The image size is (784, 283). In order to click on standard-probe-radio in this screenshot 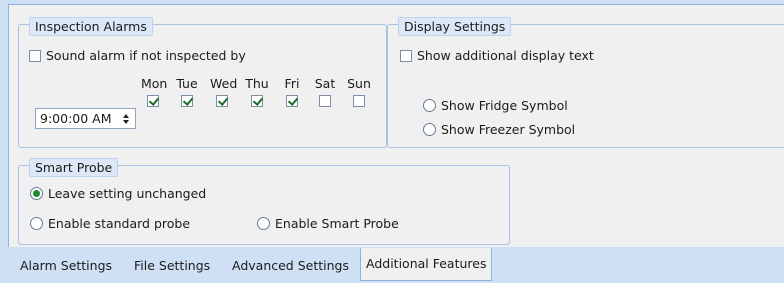, I will do `click(36, 223)`.